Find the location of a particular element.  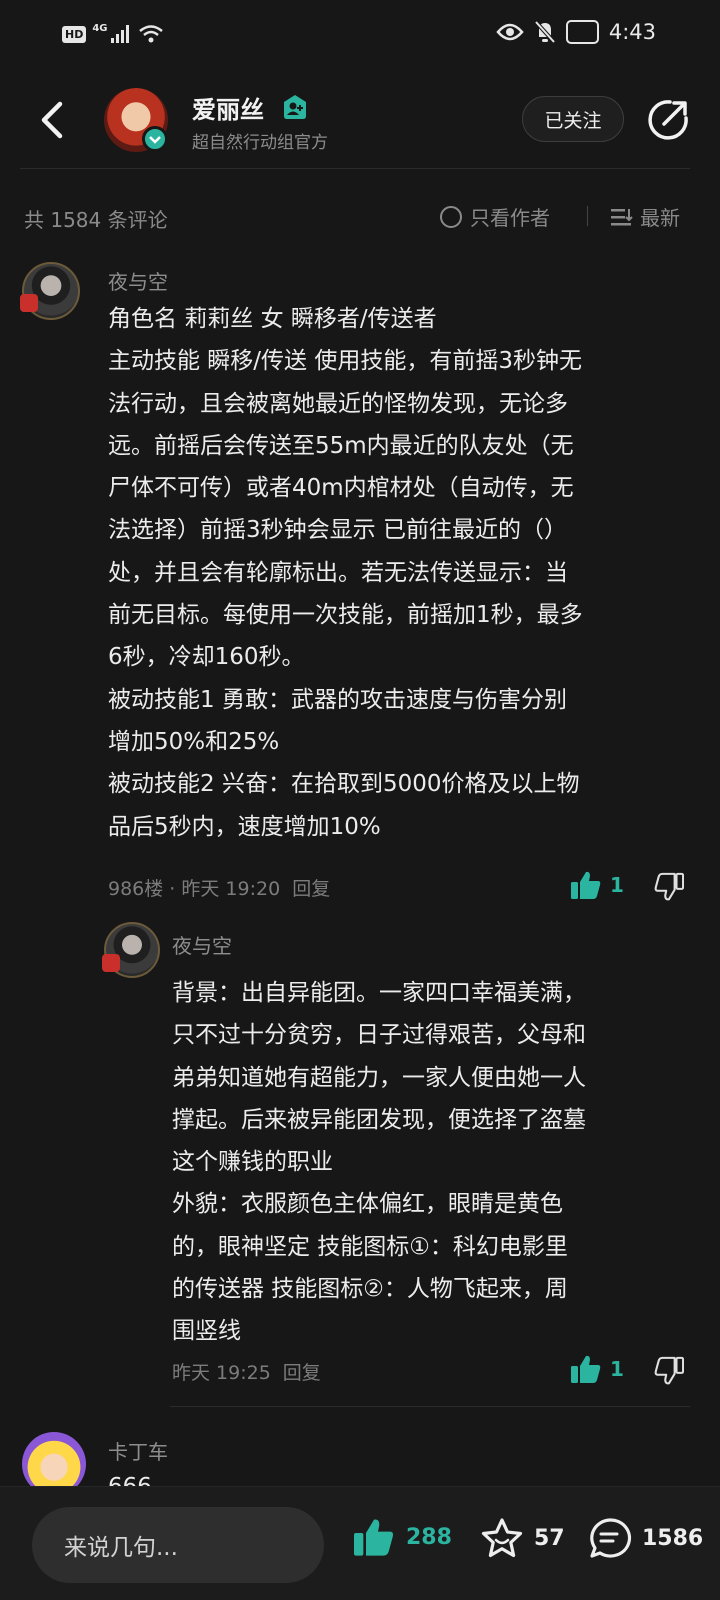

comment-line: 尸体不可传）或者40m内棺材处（自动传，无 is located at coordinates (341, 488).